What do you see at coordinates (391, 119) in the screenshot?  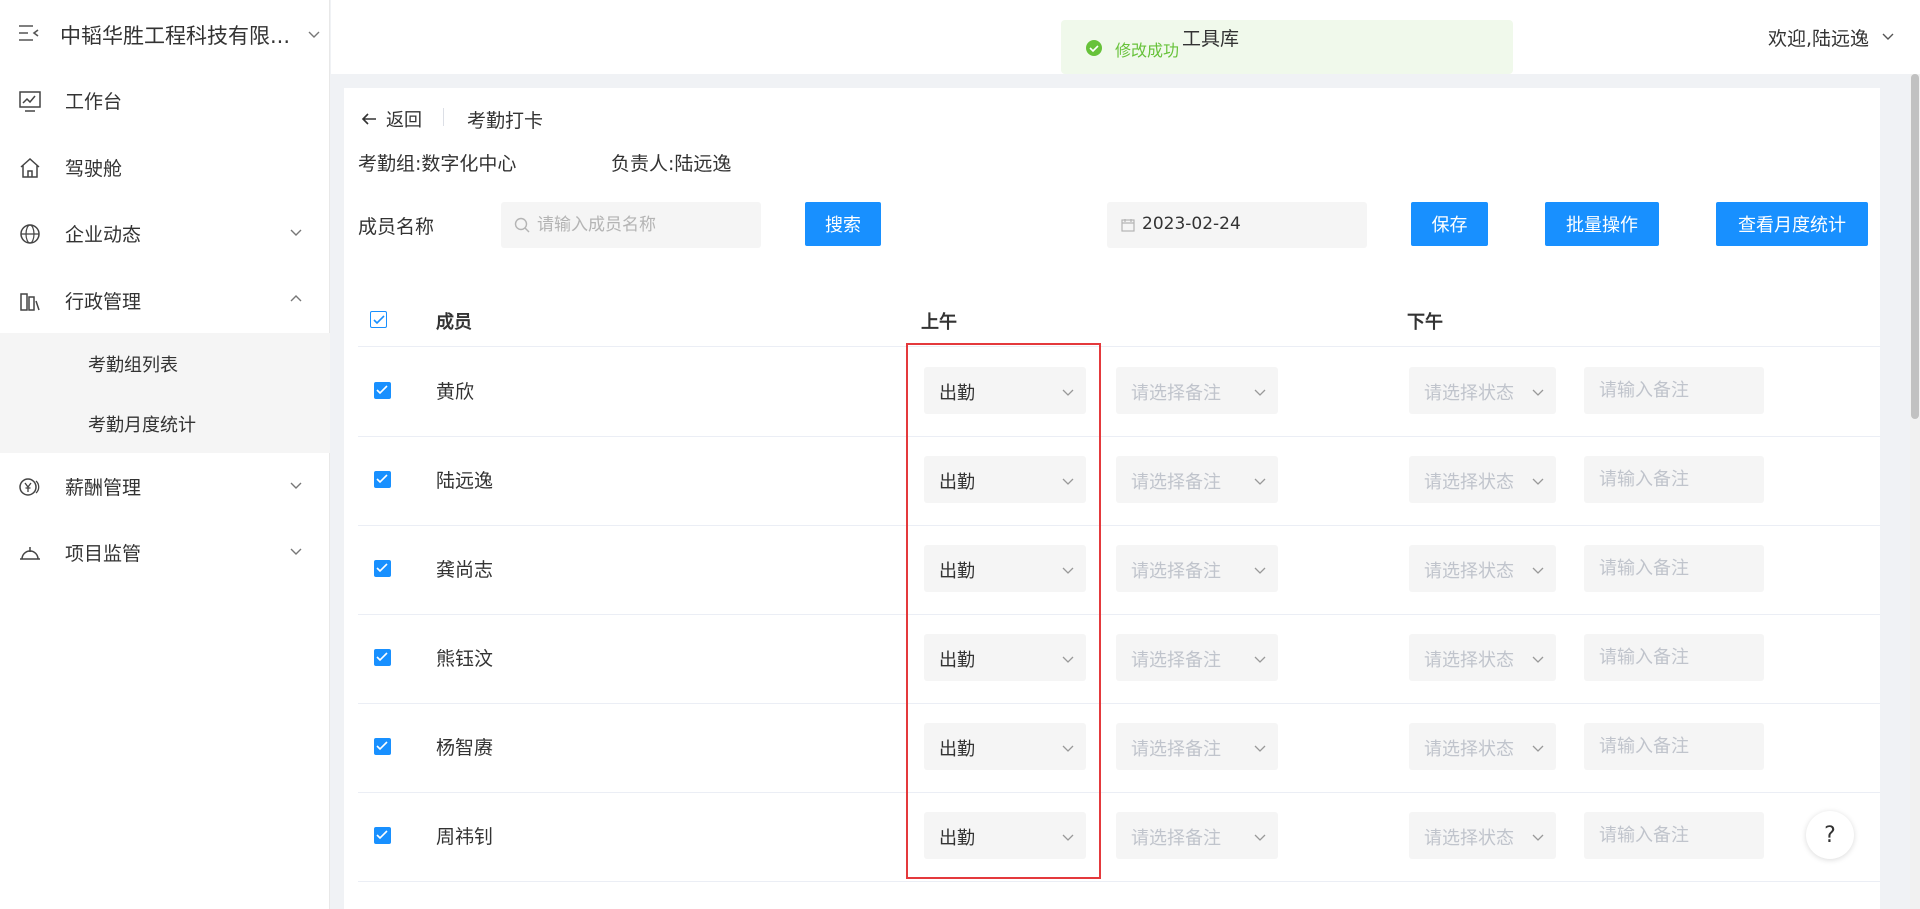 I see `back-link: 返回` at bounding box center [391, 119].